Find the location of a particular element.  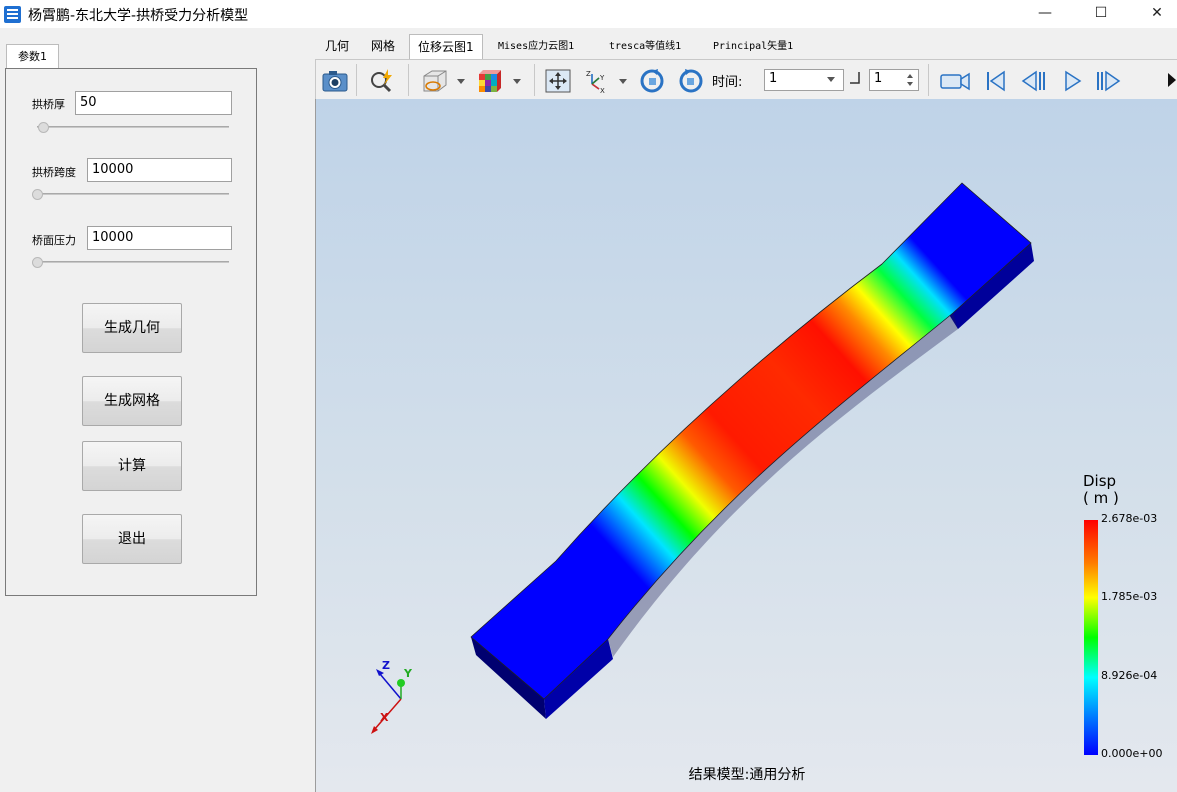

legend-value-2: 1.785e-03 is located at coordinates (1129, 596).